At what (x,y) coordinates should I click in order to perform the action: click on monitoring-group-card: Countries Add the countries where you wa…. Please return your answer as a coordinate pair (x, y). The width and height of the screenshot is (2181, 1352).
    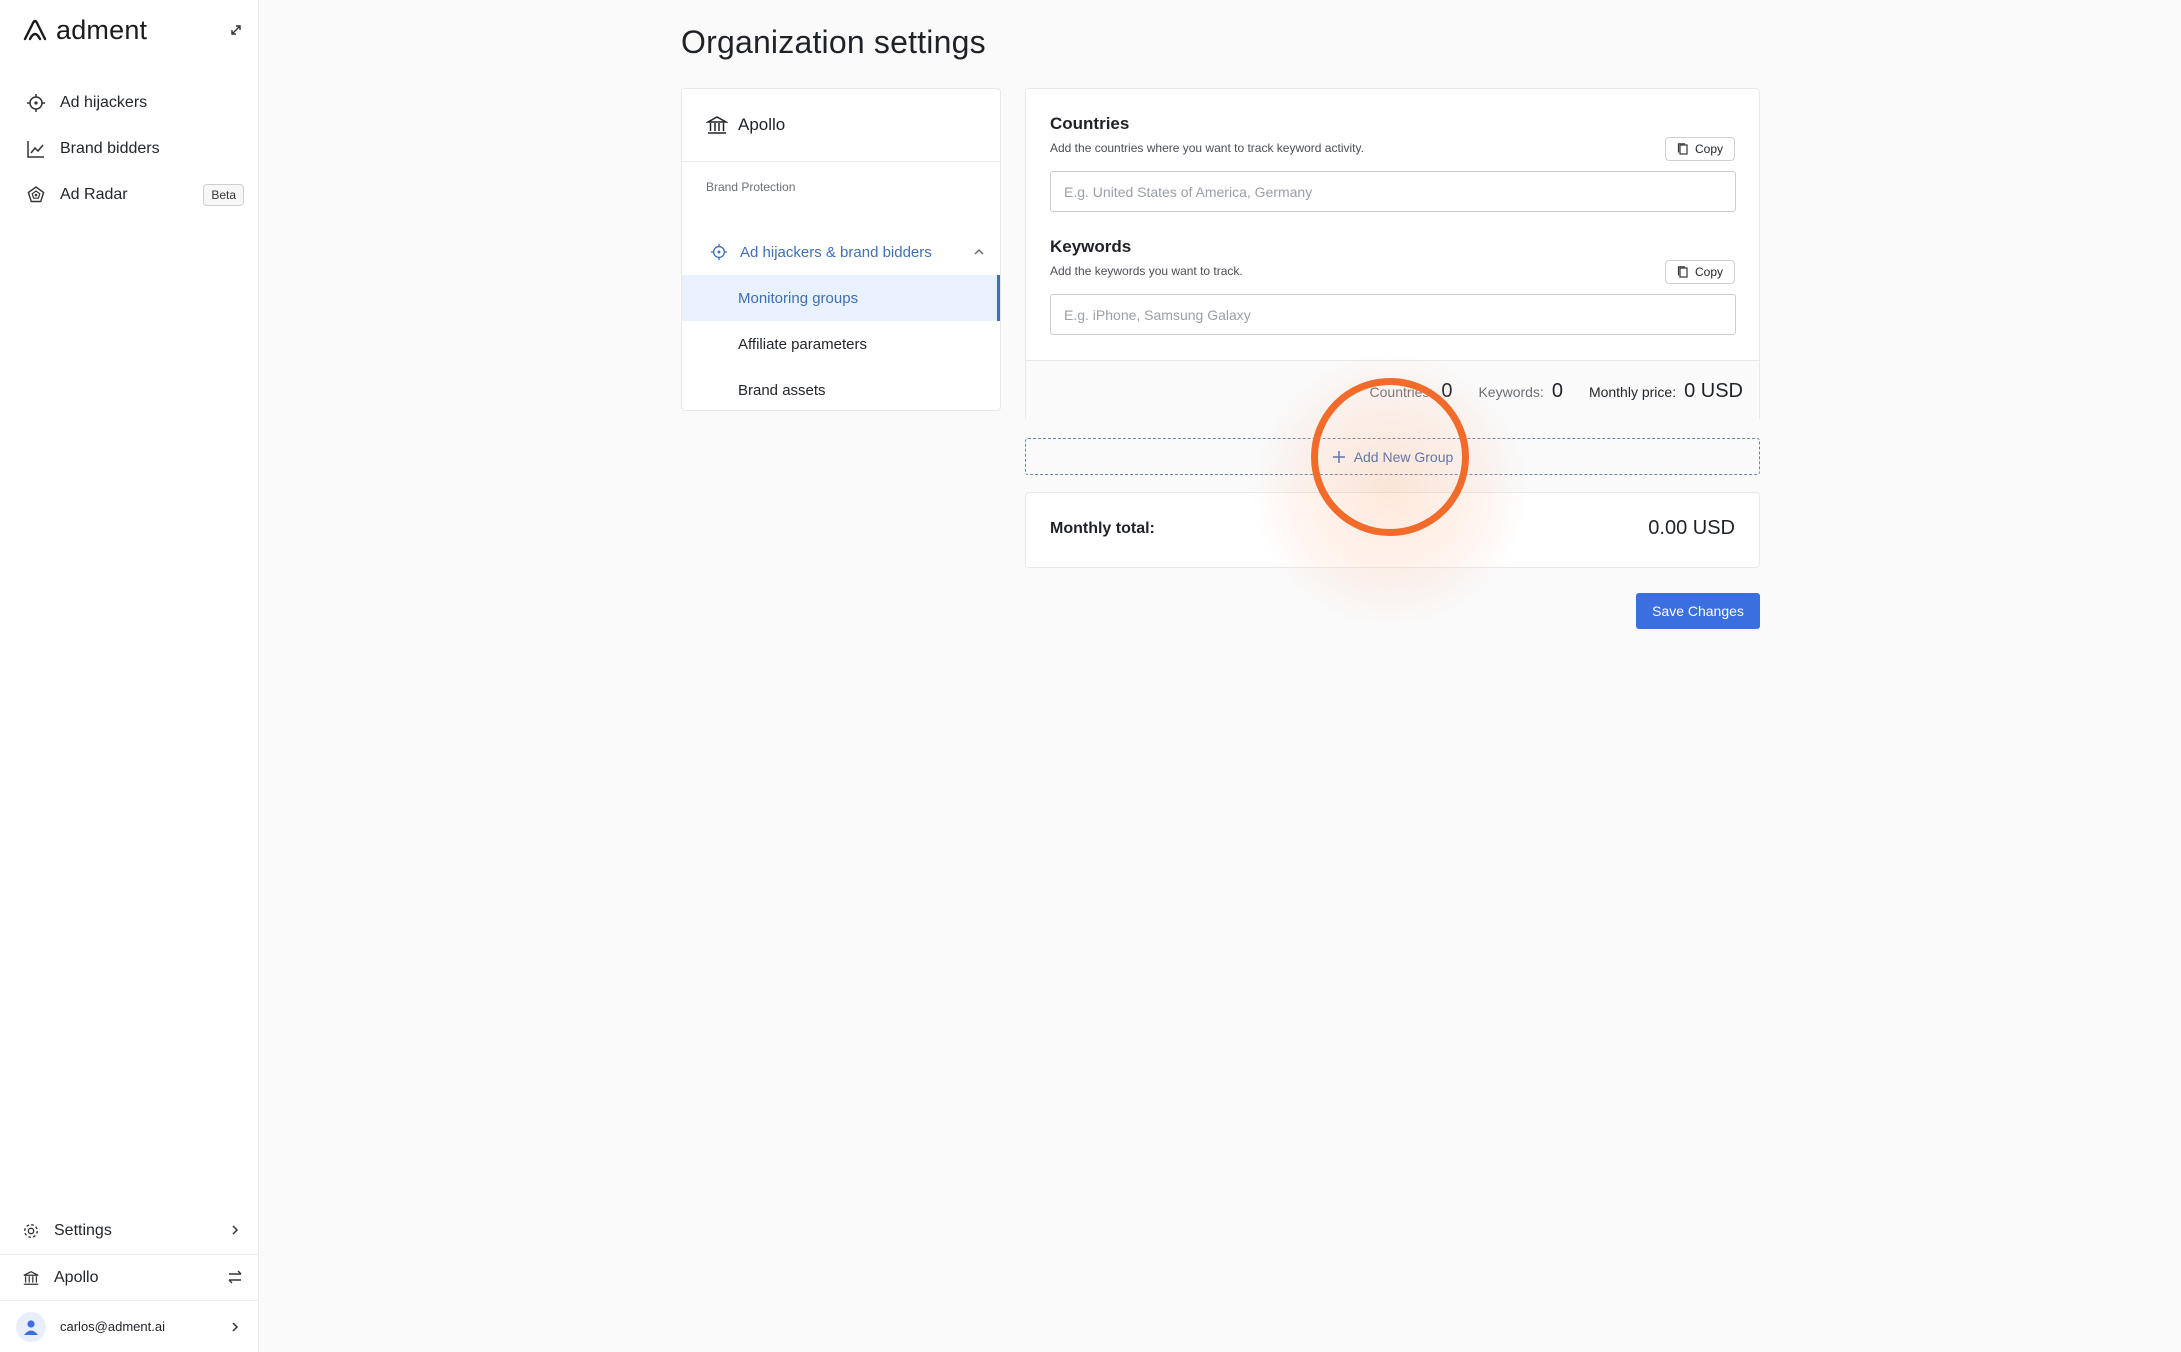
    Looking at the image, I should click on (1392, 254).